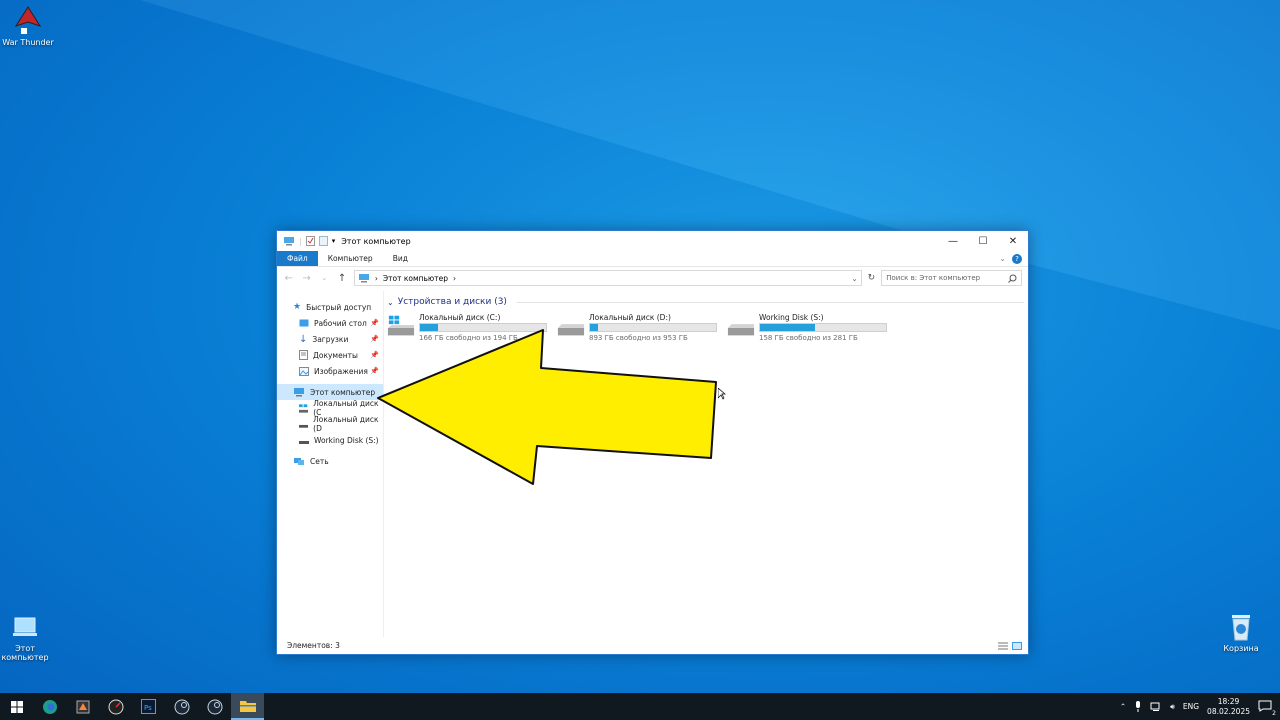  What do you see at coordinates (722, 394) in the screenshot?
I see `mouse-cursor-icon` at bounding box center [722, 394].